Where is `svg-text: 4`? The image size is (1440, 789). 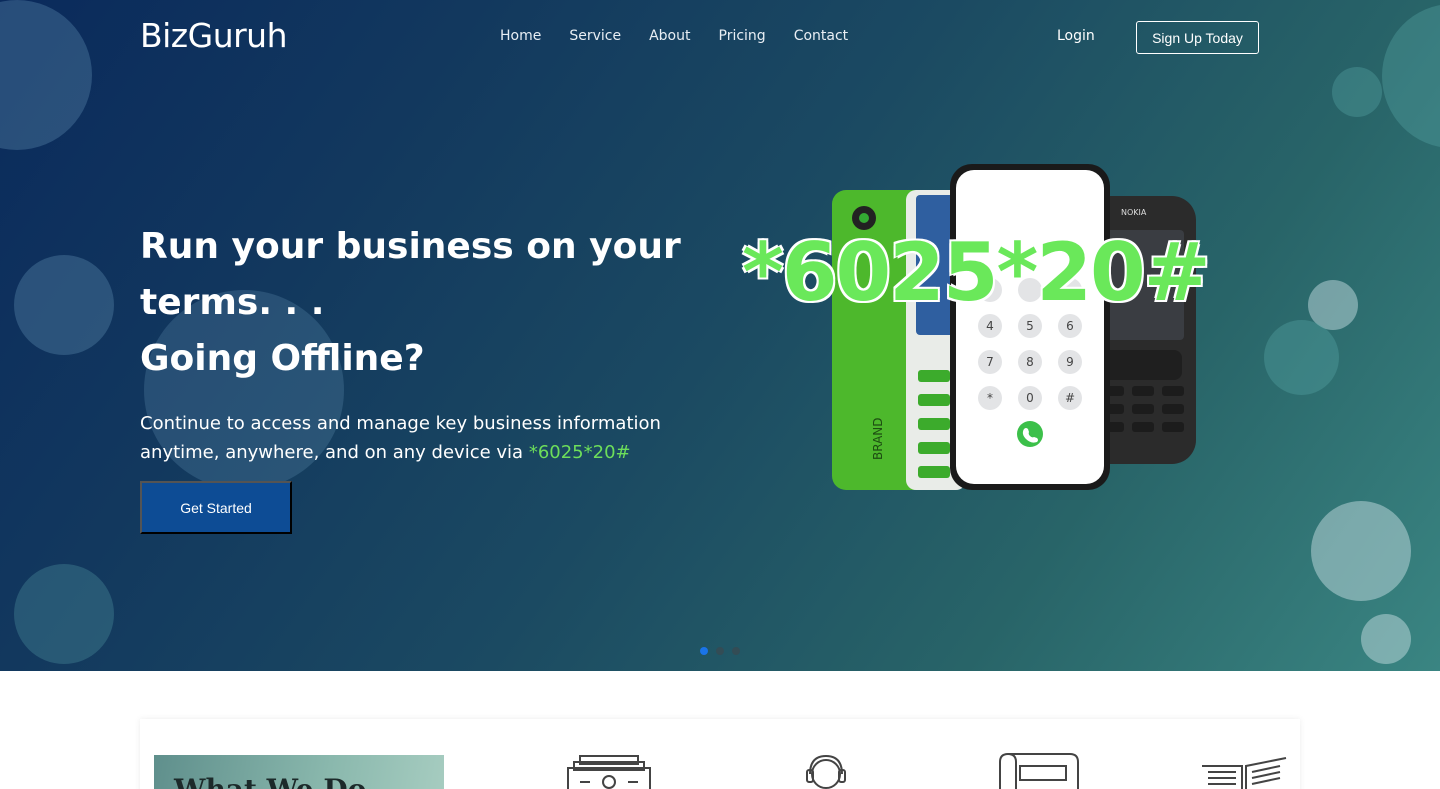 svg-text: 4 is located at coordinates (990, 326).